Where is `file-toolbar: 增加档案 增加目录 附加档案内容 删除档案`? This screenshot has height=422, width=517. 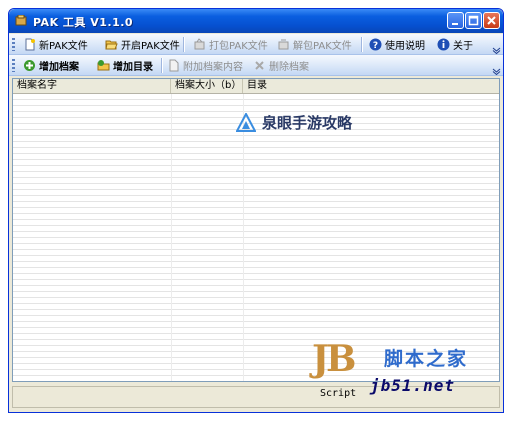 file-toolbar: 增加档案 增加目录 附加档案内容 删除档案 is located at coordinates (256, 65).